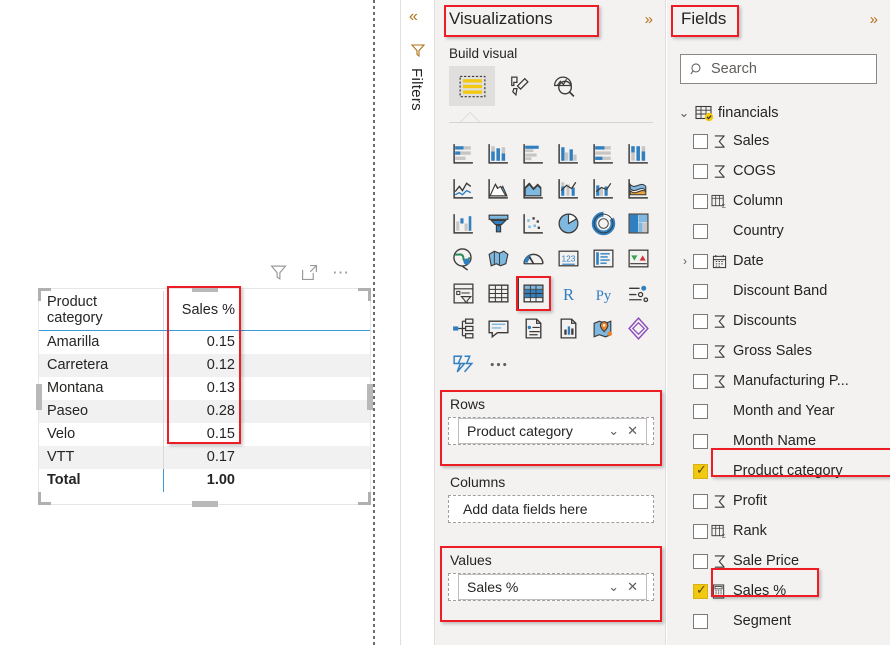 The width and height of the screenshot is (890, 645). What do you see at coordinates (783, 471) in the screenshot?
I see `field-item-product-category: Product category` at bounding box center [783, 471].